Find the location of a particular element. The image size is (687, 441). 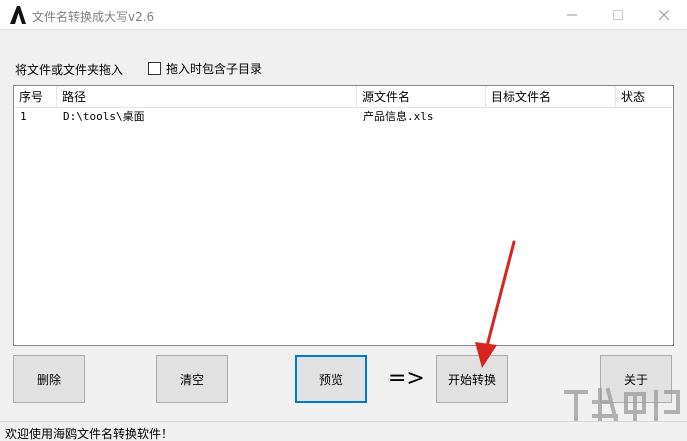

checkbox-box is located at coordinates (154, 68).